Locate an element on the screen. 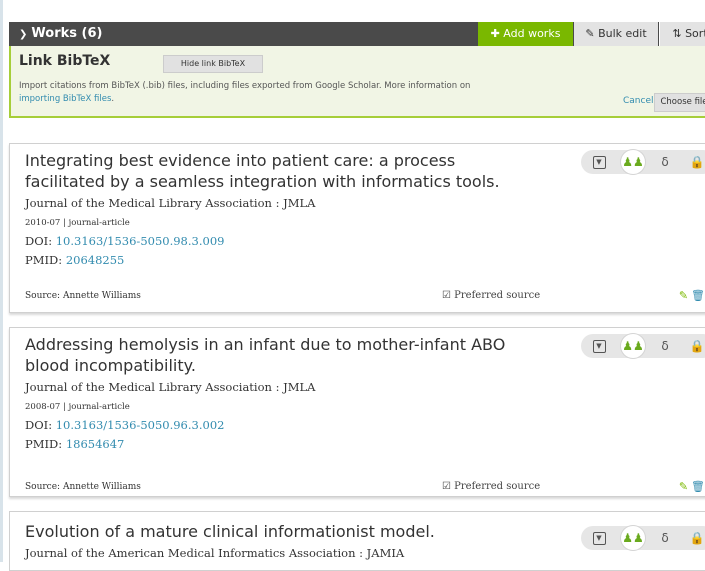  chevron-down-icon: ❯ is located at coordinates (23, 34).